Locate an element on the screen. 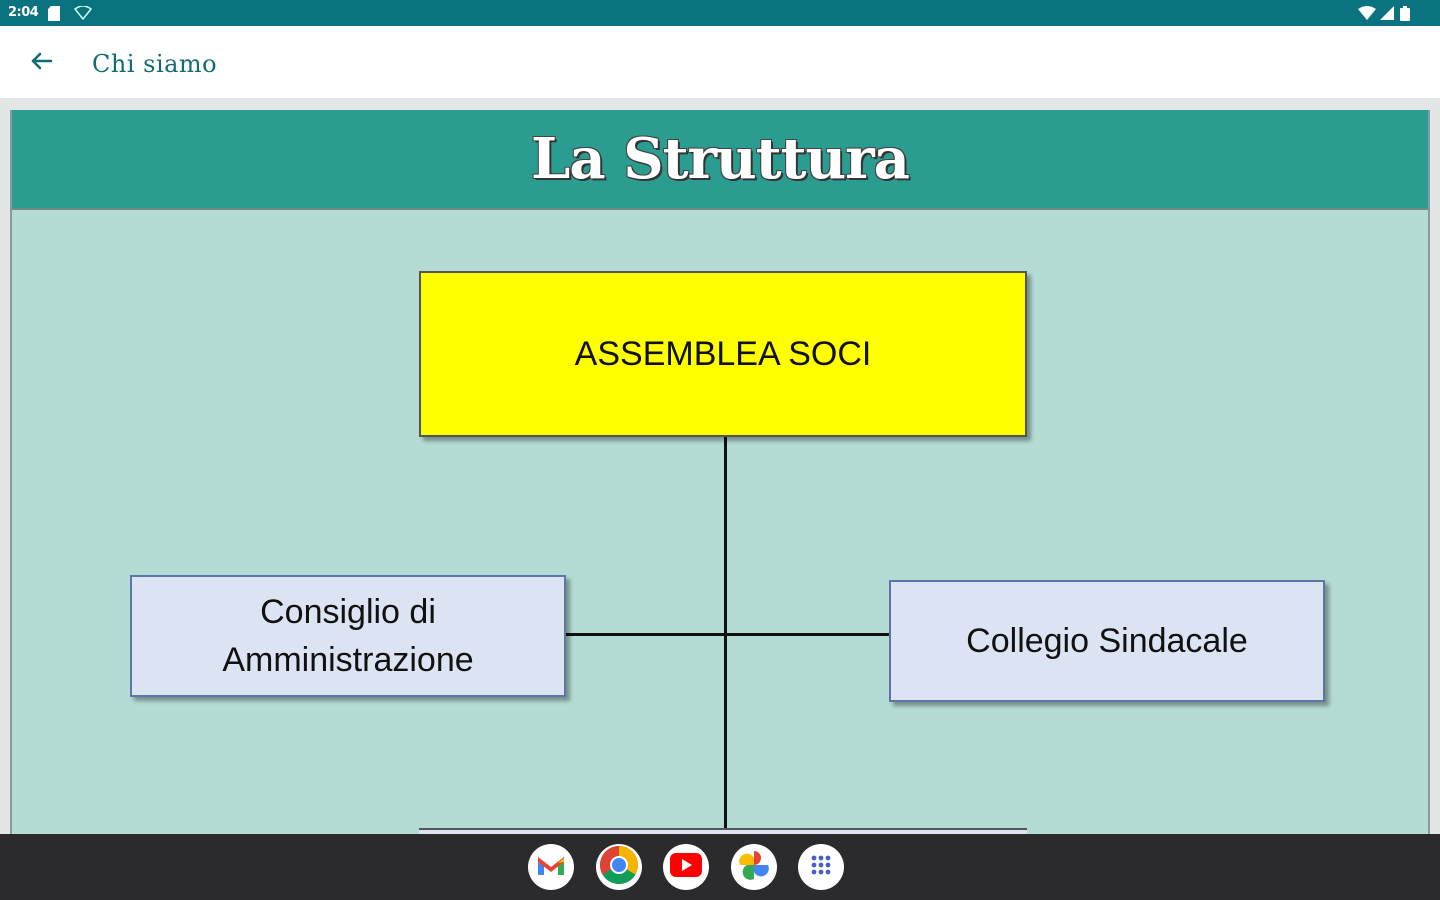  org-box-label-line2: Amministrazione is located at coordinates (348, 660).